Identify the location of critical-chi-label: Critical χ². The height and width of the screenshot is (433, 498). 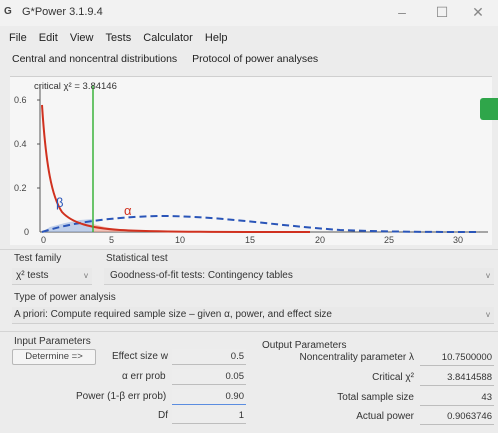
(393, 377).